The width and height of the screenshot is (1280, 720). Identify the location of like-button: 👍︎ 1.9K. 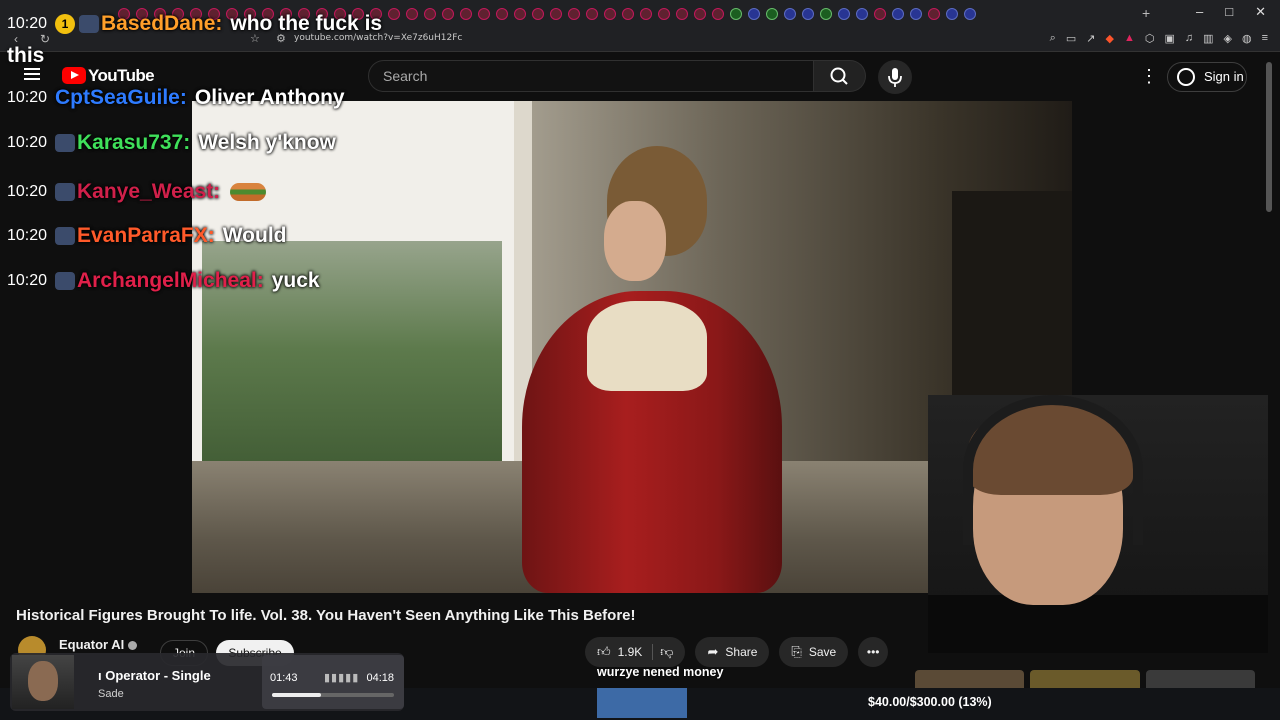
(625, 652).